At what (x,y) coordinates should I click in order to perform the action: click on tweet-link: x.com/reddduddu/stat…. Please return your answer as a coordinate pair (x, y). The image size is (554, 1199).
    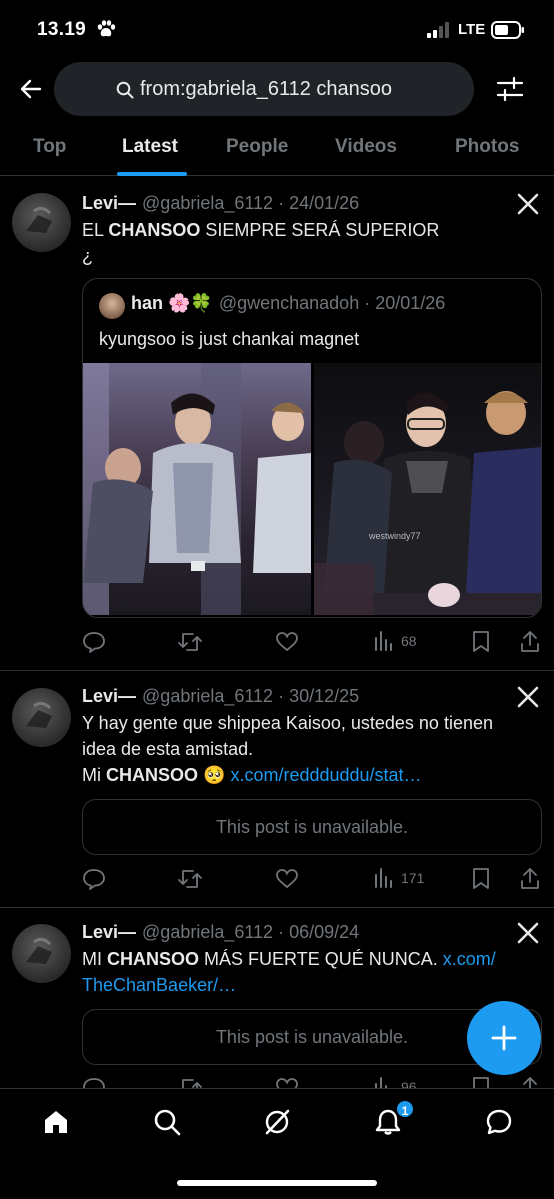
    Looking at the image, I should click on (325, 775).